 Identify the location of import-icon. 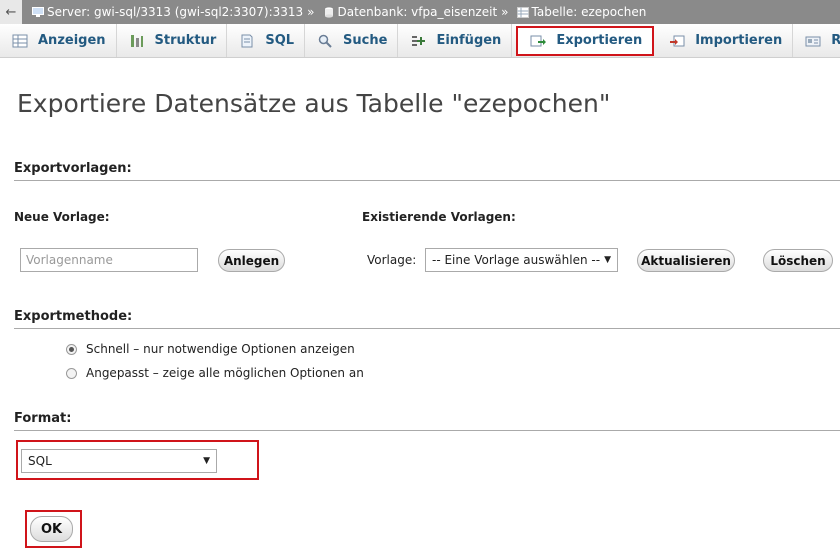
(677, 40).